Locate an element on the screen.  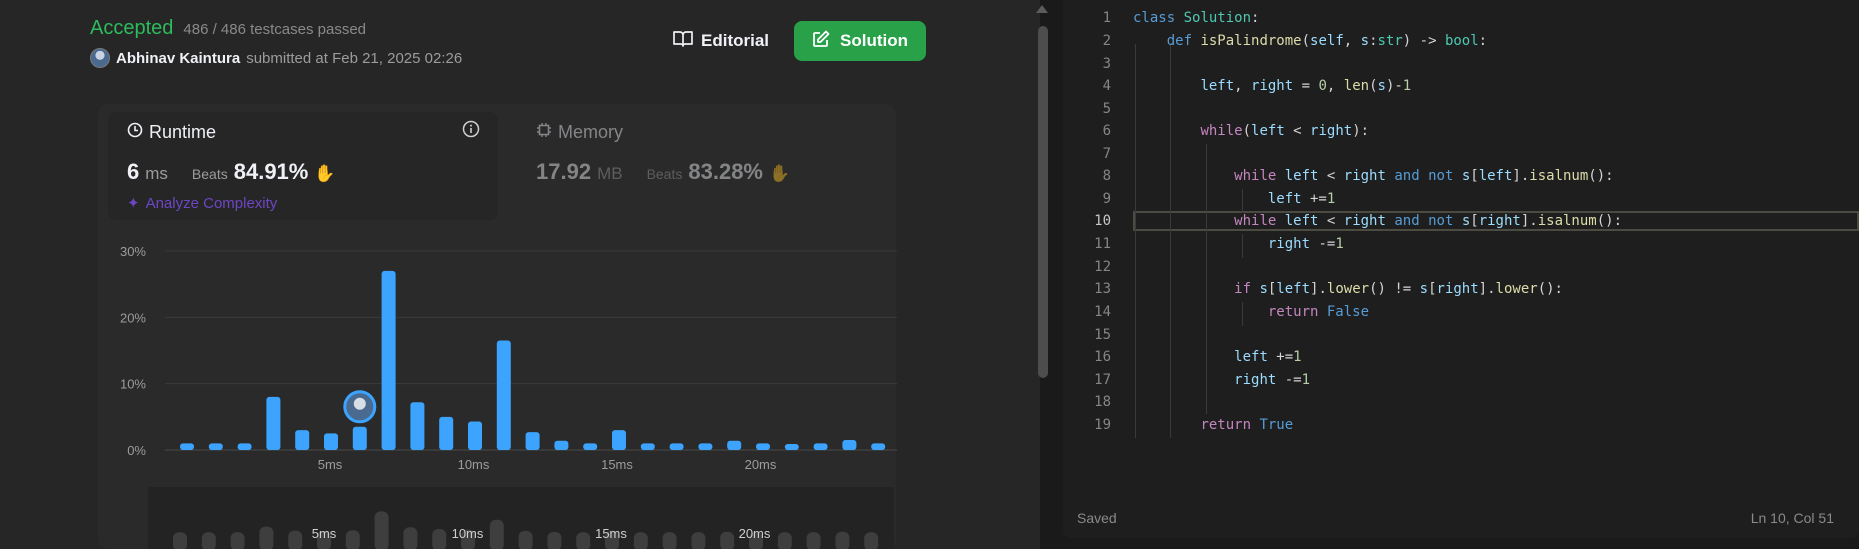
line-number: 3 is located at coordinates (1106, 64).